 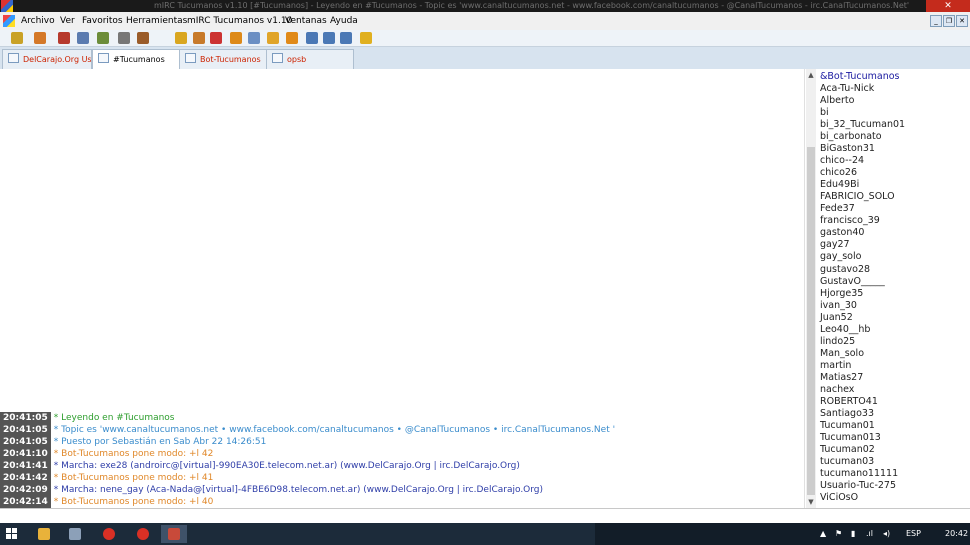 What do you see at coordinates (25, 454) in the screenshot?
I see `message-timestamp: 20:41:10` at bounding box center [25, 454].